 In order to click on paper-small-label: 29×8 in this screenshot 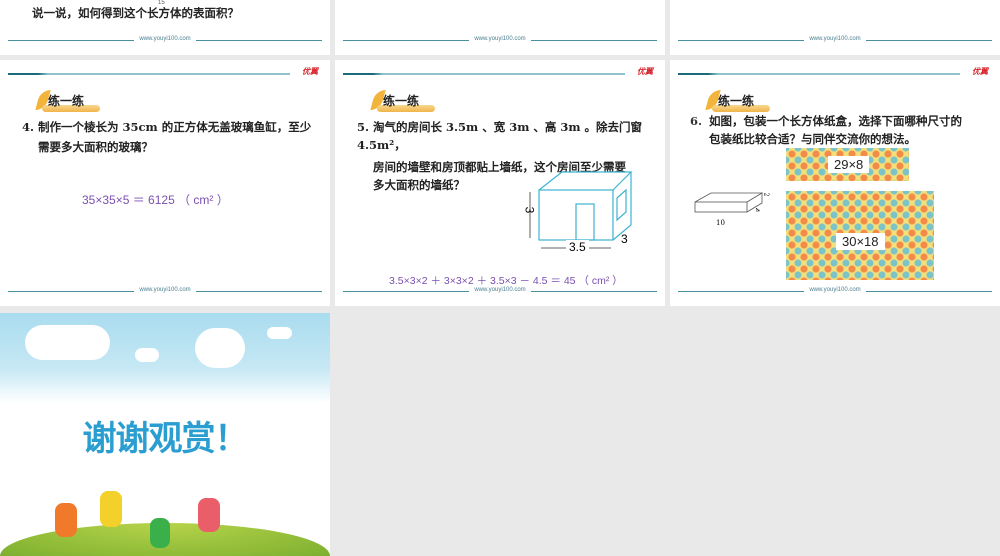, I will do `click(849, 164)`.